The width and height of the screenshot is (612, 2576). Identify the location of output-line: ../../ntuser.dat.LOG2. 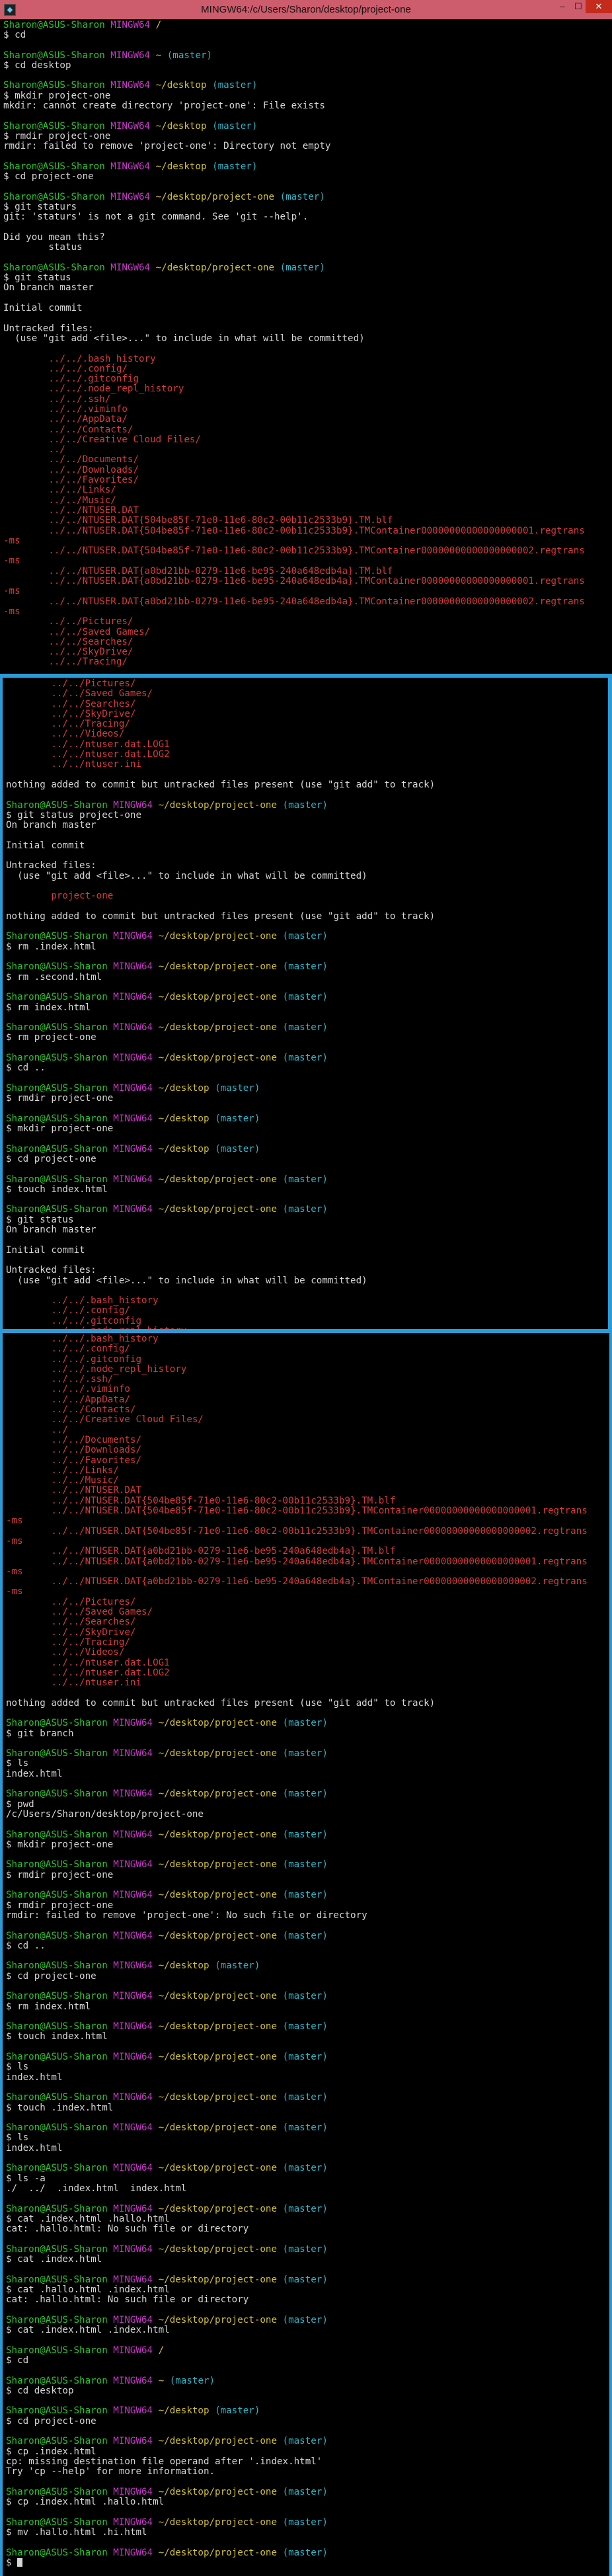
(307, 1673).